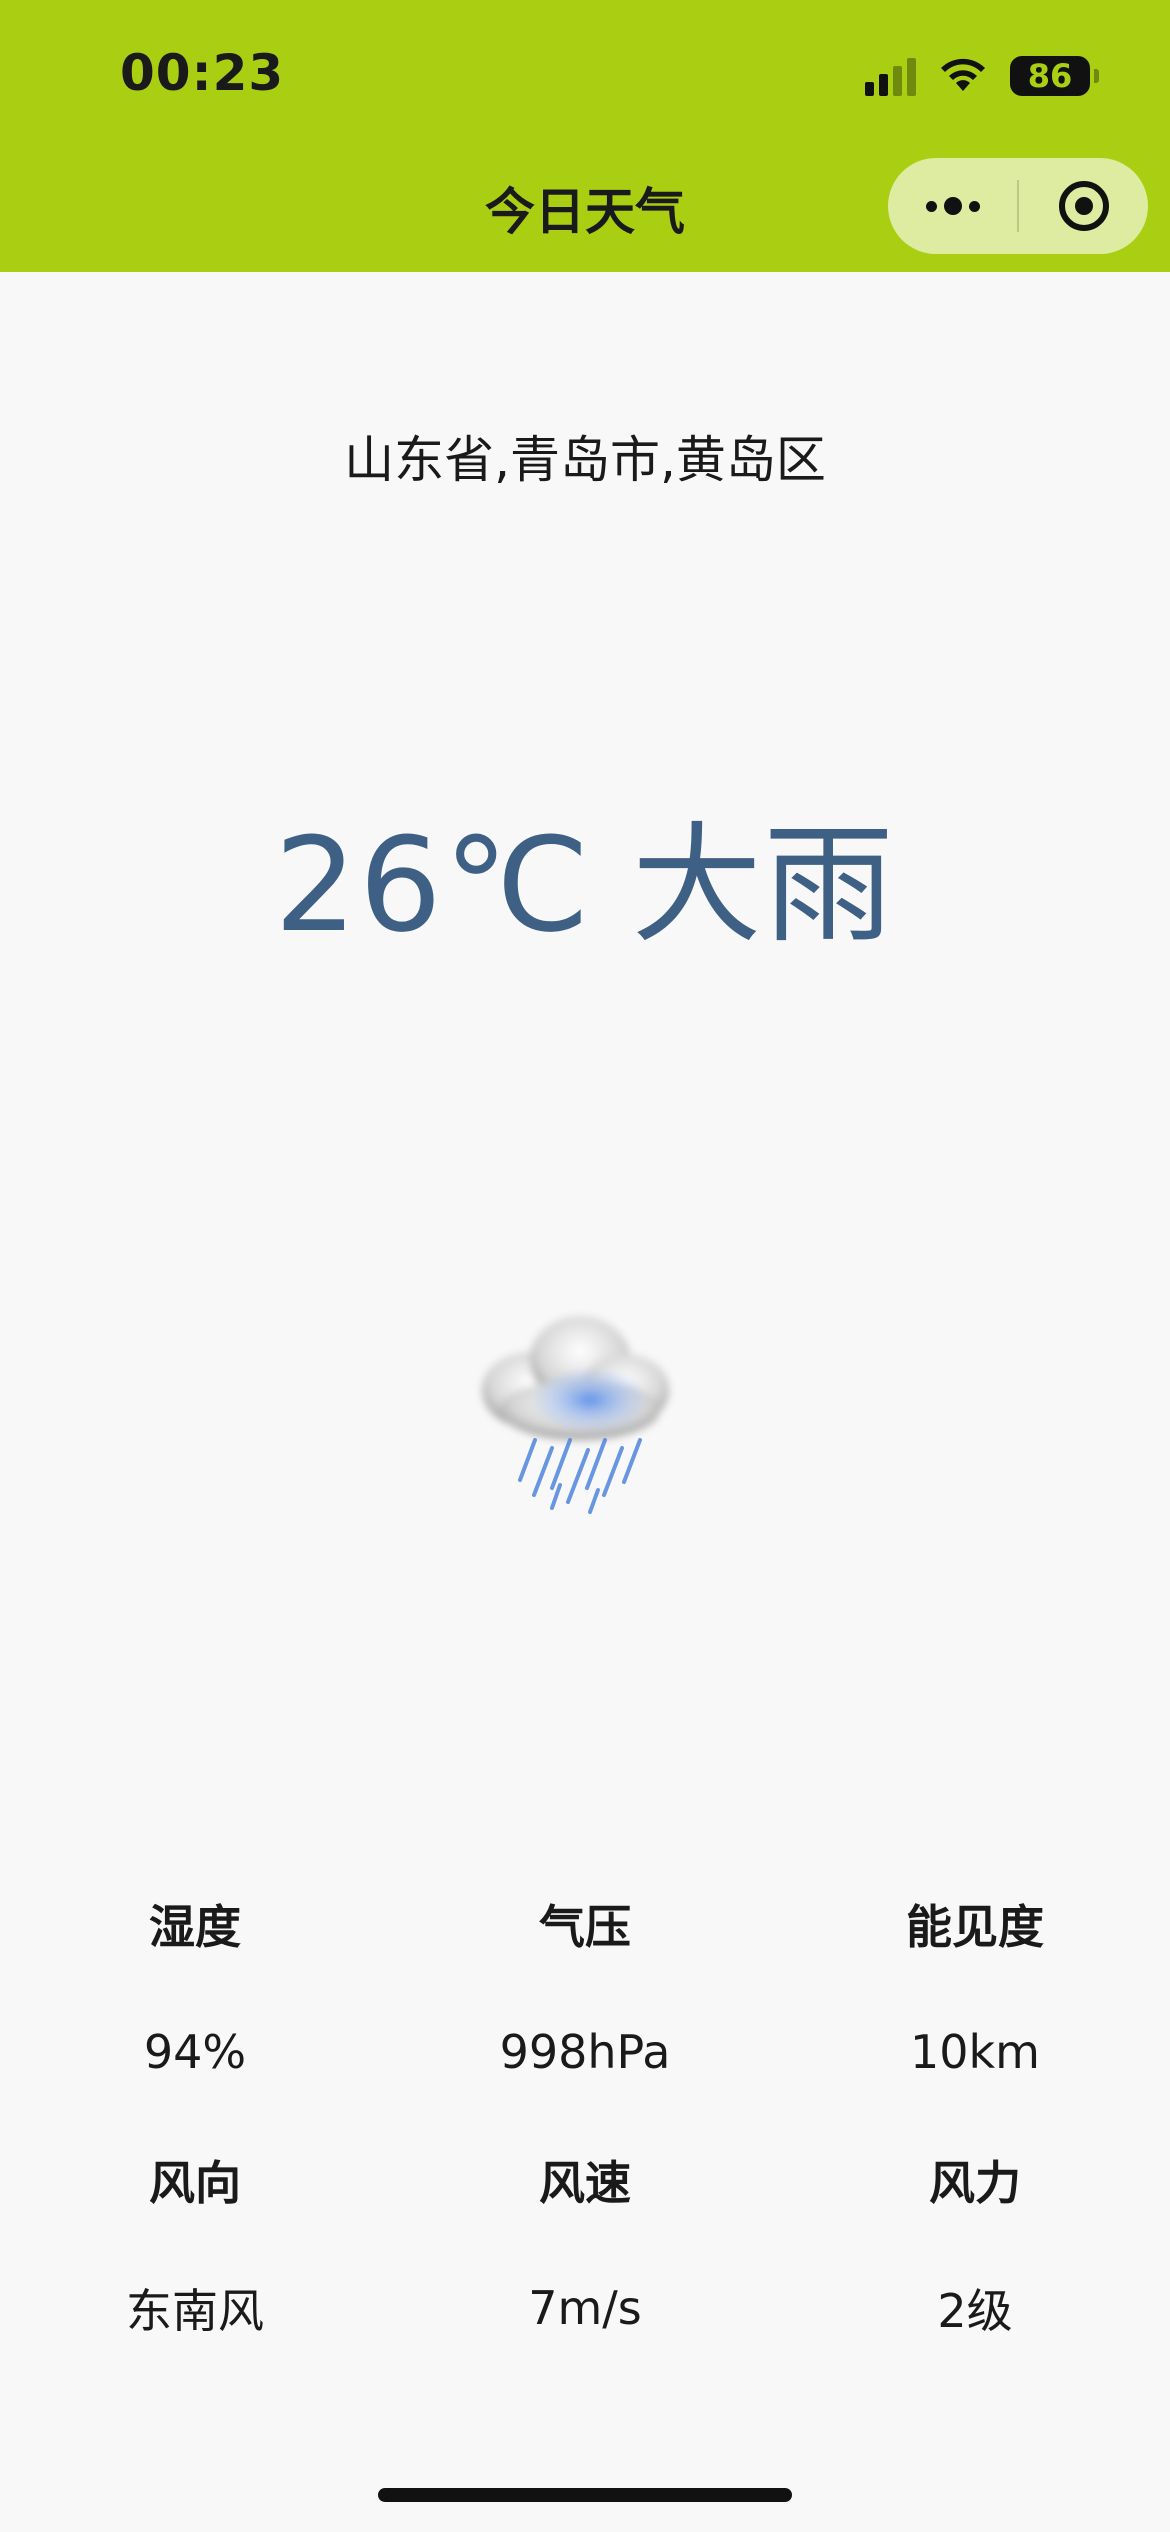 The image size is (1170, 2532). What do you see at coordinates (890, 76) in the screenshot?
I see `cellular-signal-icon` at bounding box center [890, 76].